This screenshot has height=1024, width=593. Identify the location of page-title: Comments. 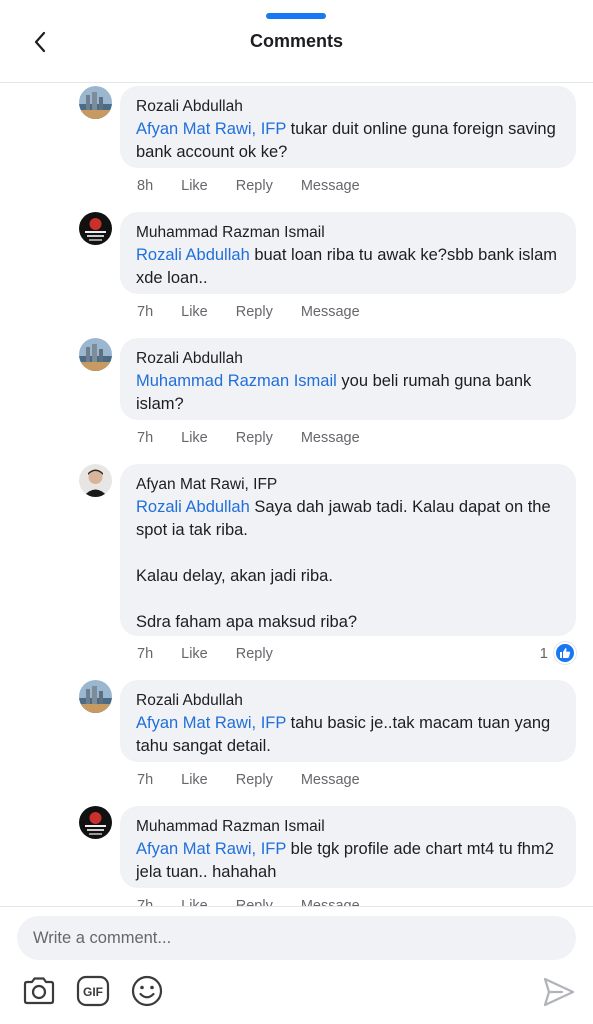
(296, 41).